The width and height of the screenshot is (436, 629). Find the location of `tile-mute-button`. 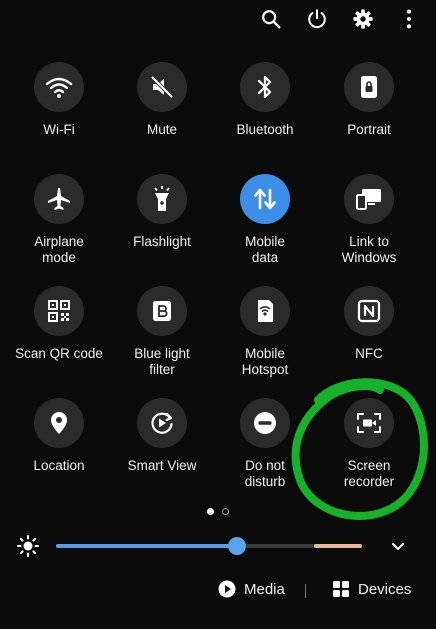

tile-mute-button is located at coordinates (162, 87).